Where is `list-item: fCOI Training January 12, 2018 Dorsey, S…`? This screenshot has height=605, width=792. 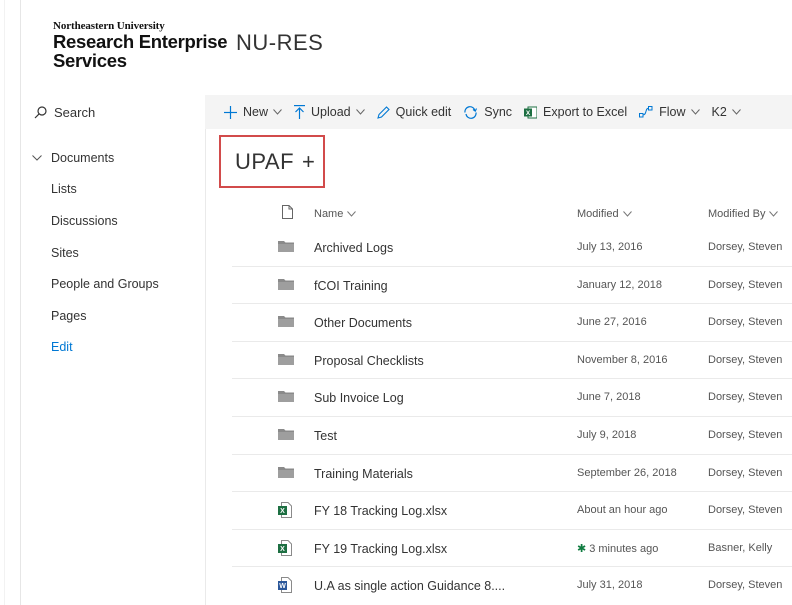 list-item: fCOI Training January 12, 2018 Dorsey, S… is located at coordinates (512, 286).